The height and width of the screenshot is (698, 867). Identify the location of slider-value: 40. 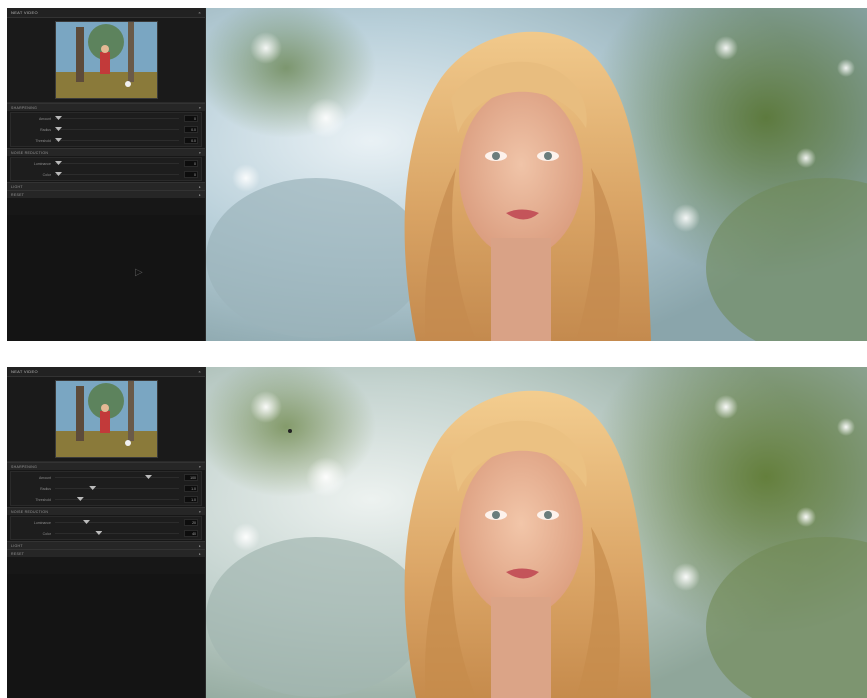
(191, 533).